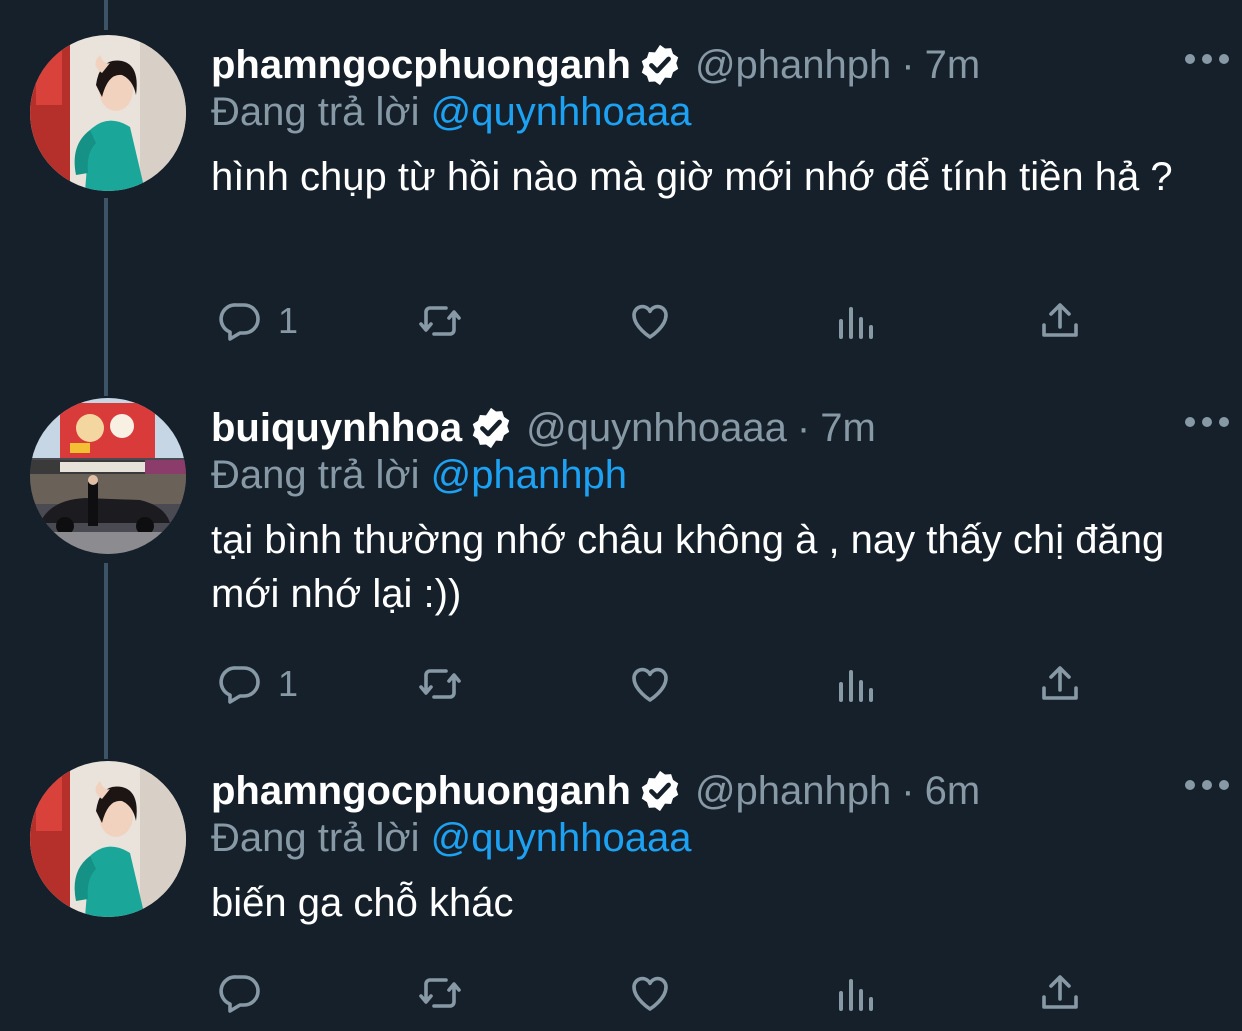 The width and height of the screenshot is (1242, 1031). I want to click on tweet-text: biến ga chỗ khác, so click(362, 903).